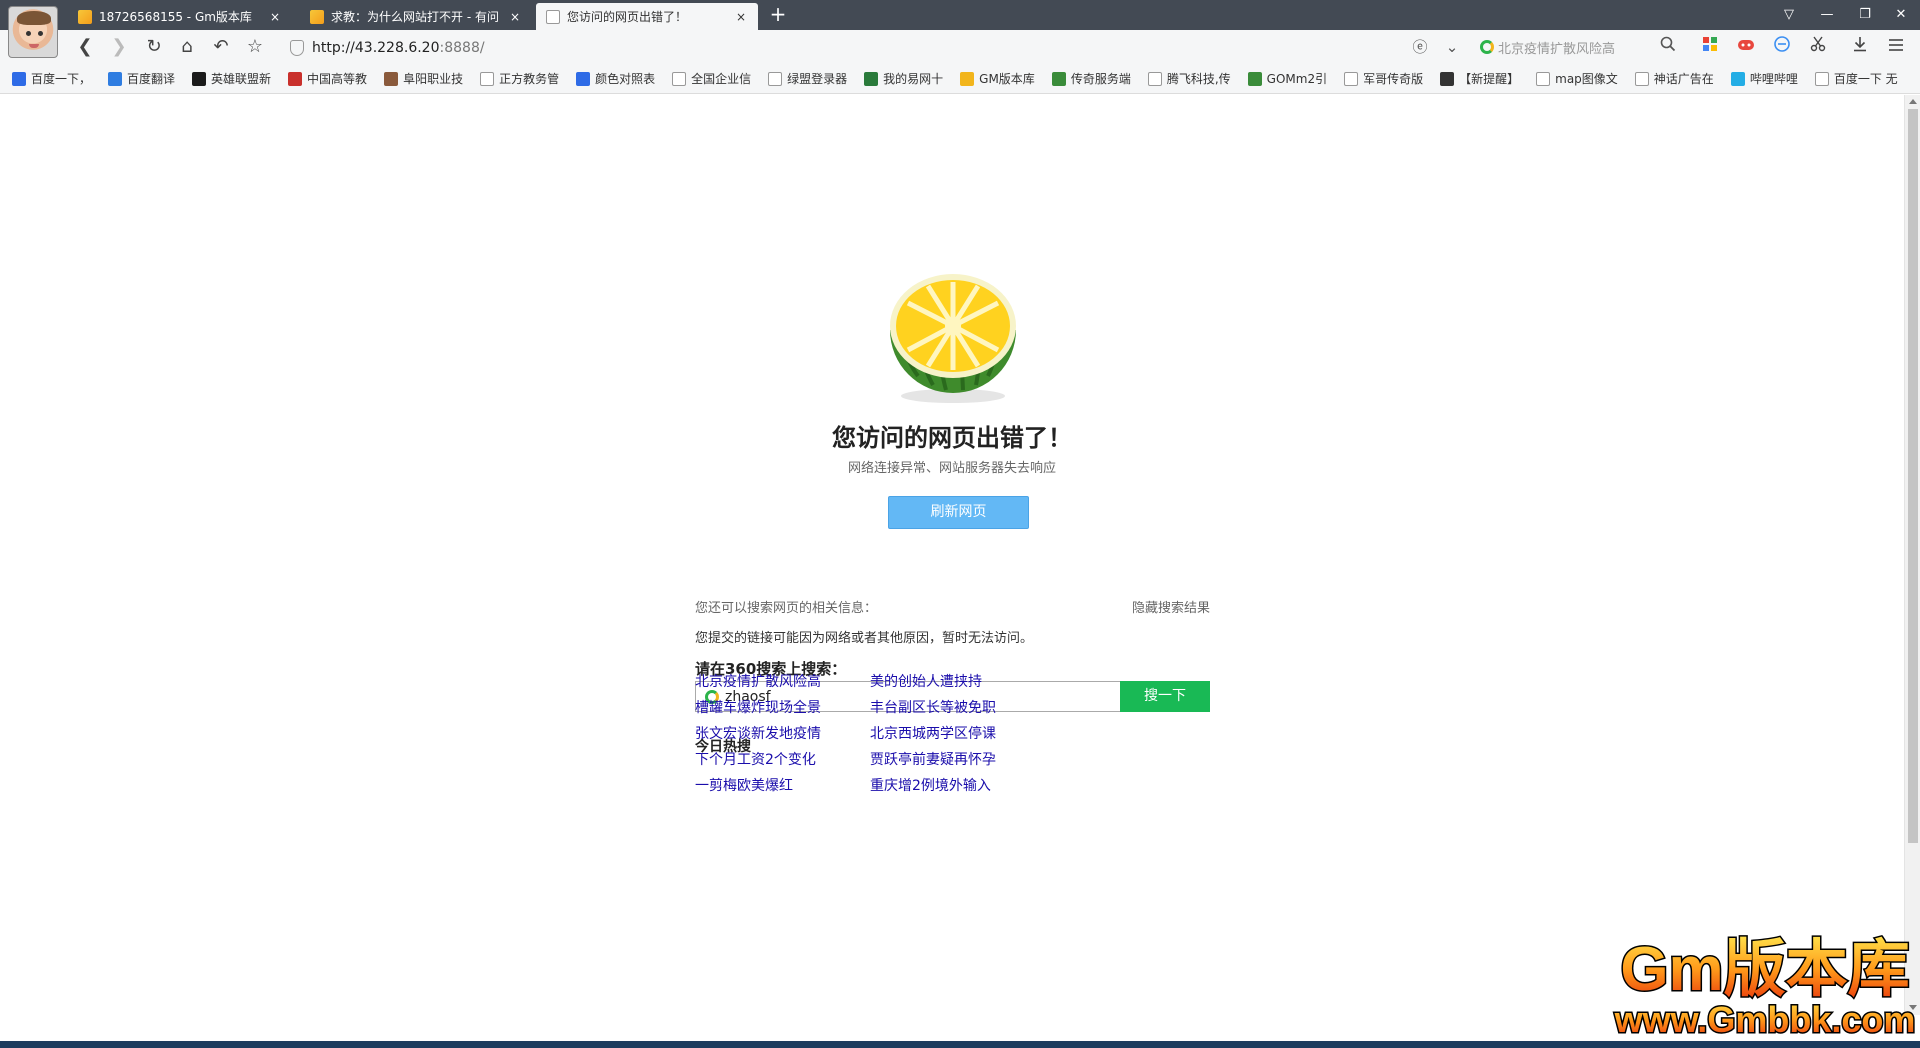 This screenshot has height=1048, width=1920. I want to click on chevron-down-icon: ⌄, so click(1452, 47).